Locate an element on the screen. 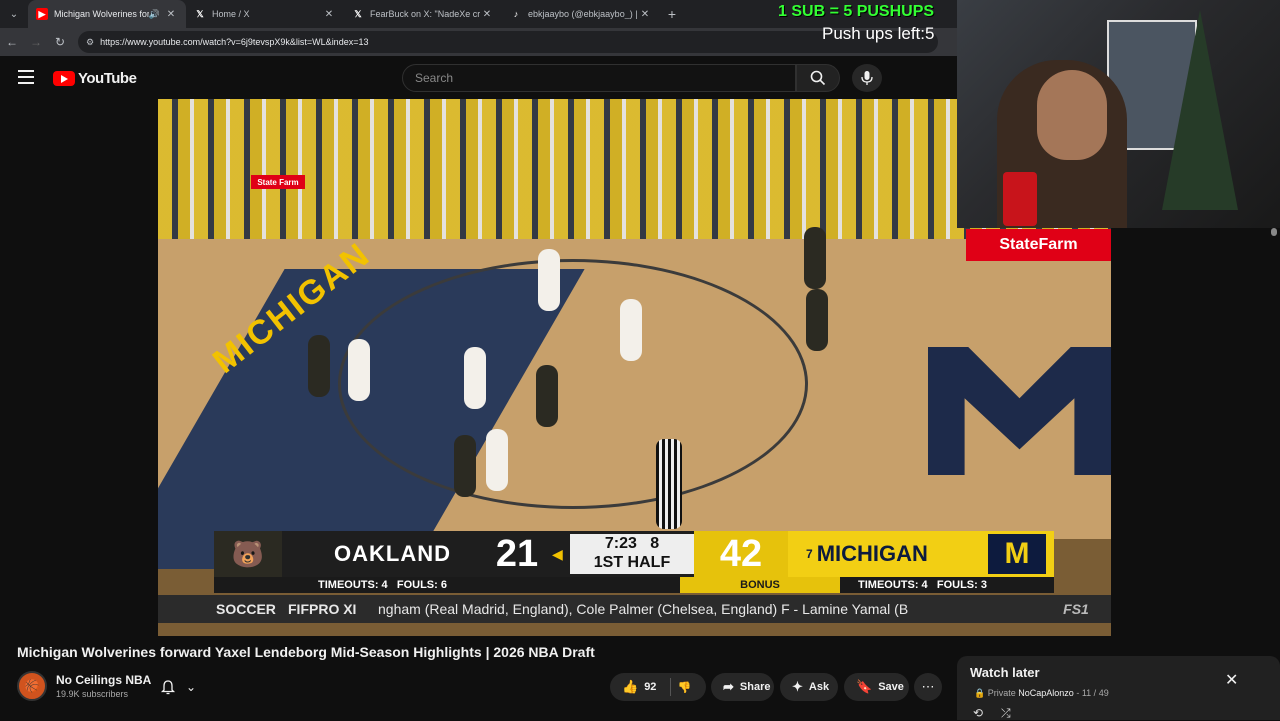 This screenshot has width=1280, height=721. tab-tiktok: ♪ ebkjaaybo (@ebkjaaybo_) | Tik ✕ is located at coordinates (581, 14).